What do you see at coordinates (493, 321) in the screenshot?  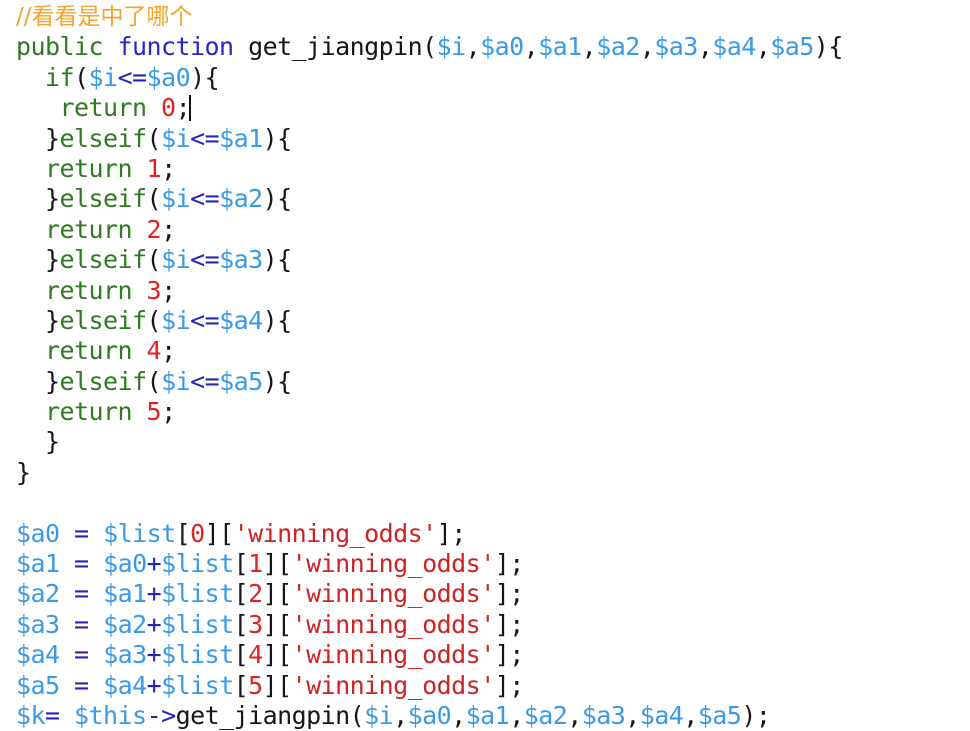 I see `code-line: }elseif($i<=$a4){` at bounding box center [493, 321].